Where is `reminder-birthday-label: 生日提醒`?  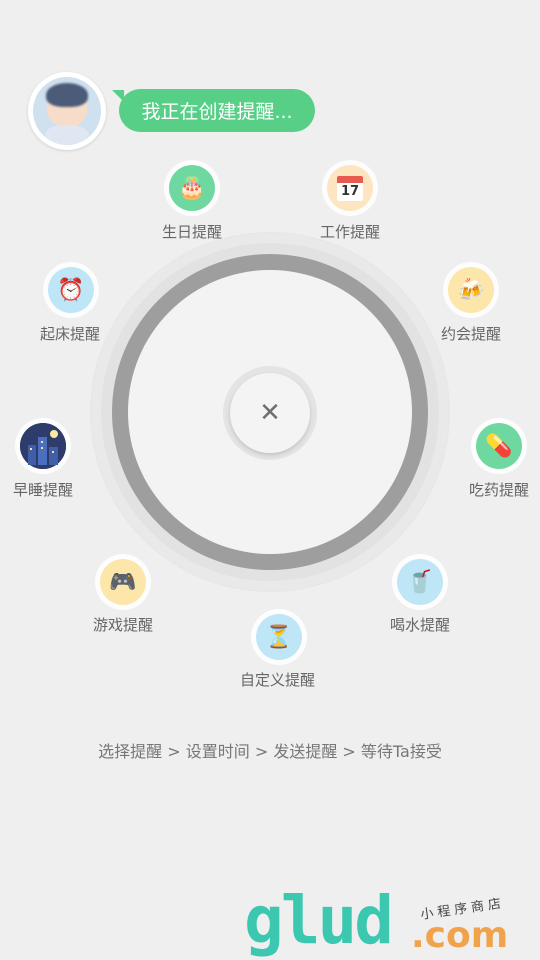 reminder-birthday-label: 生日提醒 is located at coordinates (192, 232).